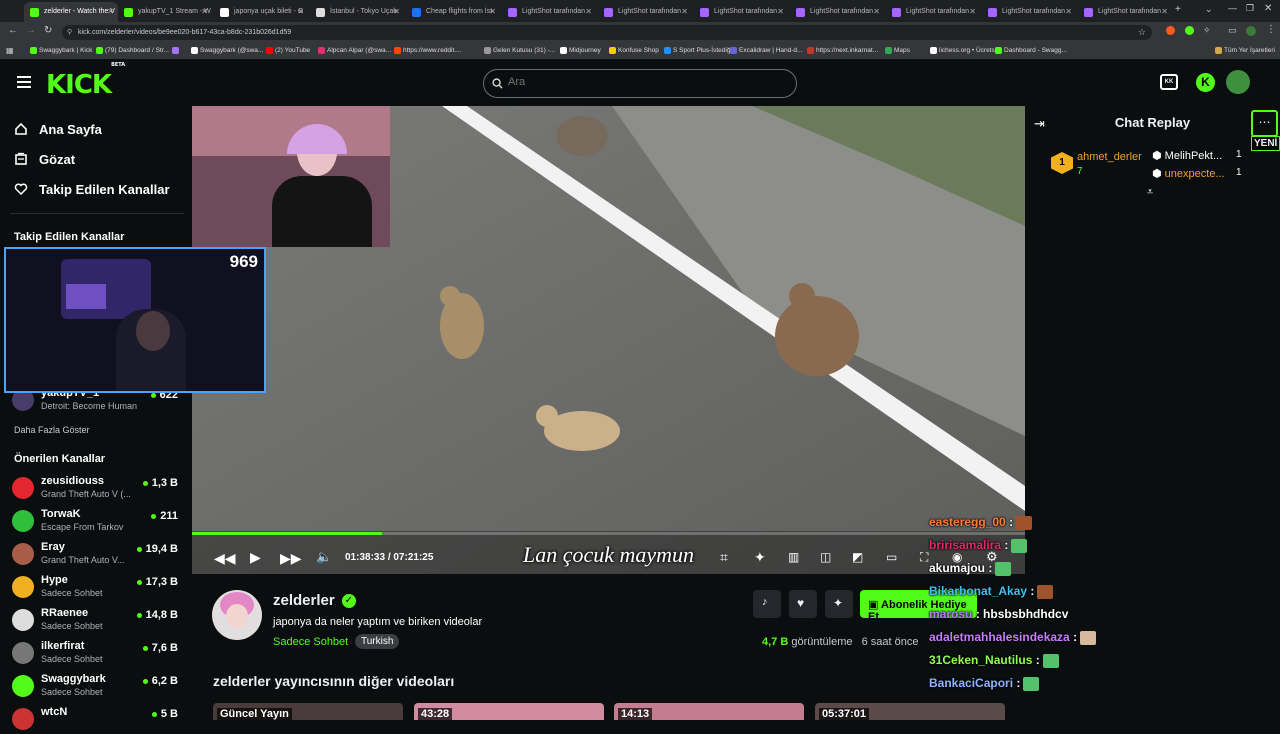 The width and height of the screenshot is (1280, 734). Describe the element at coordinates (98, 653) in the screenshot. I see `recommended-channel: ilkerfirat Sadece Sohbet 7,6 B` at that location.